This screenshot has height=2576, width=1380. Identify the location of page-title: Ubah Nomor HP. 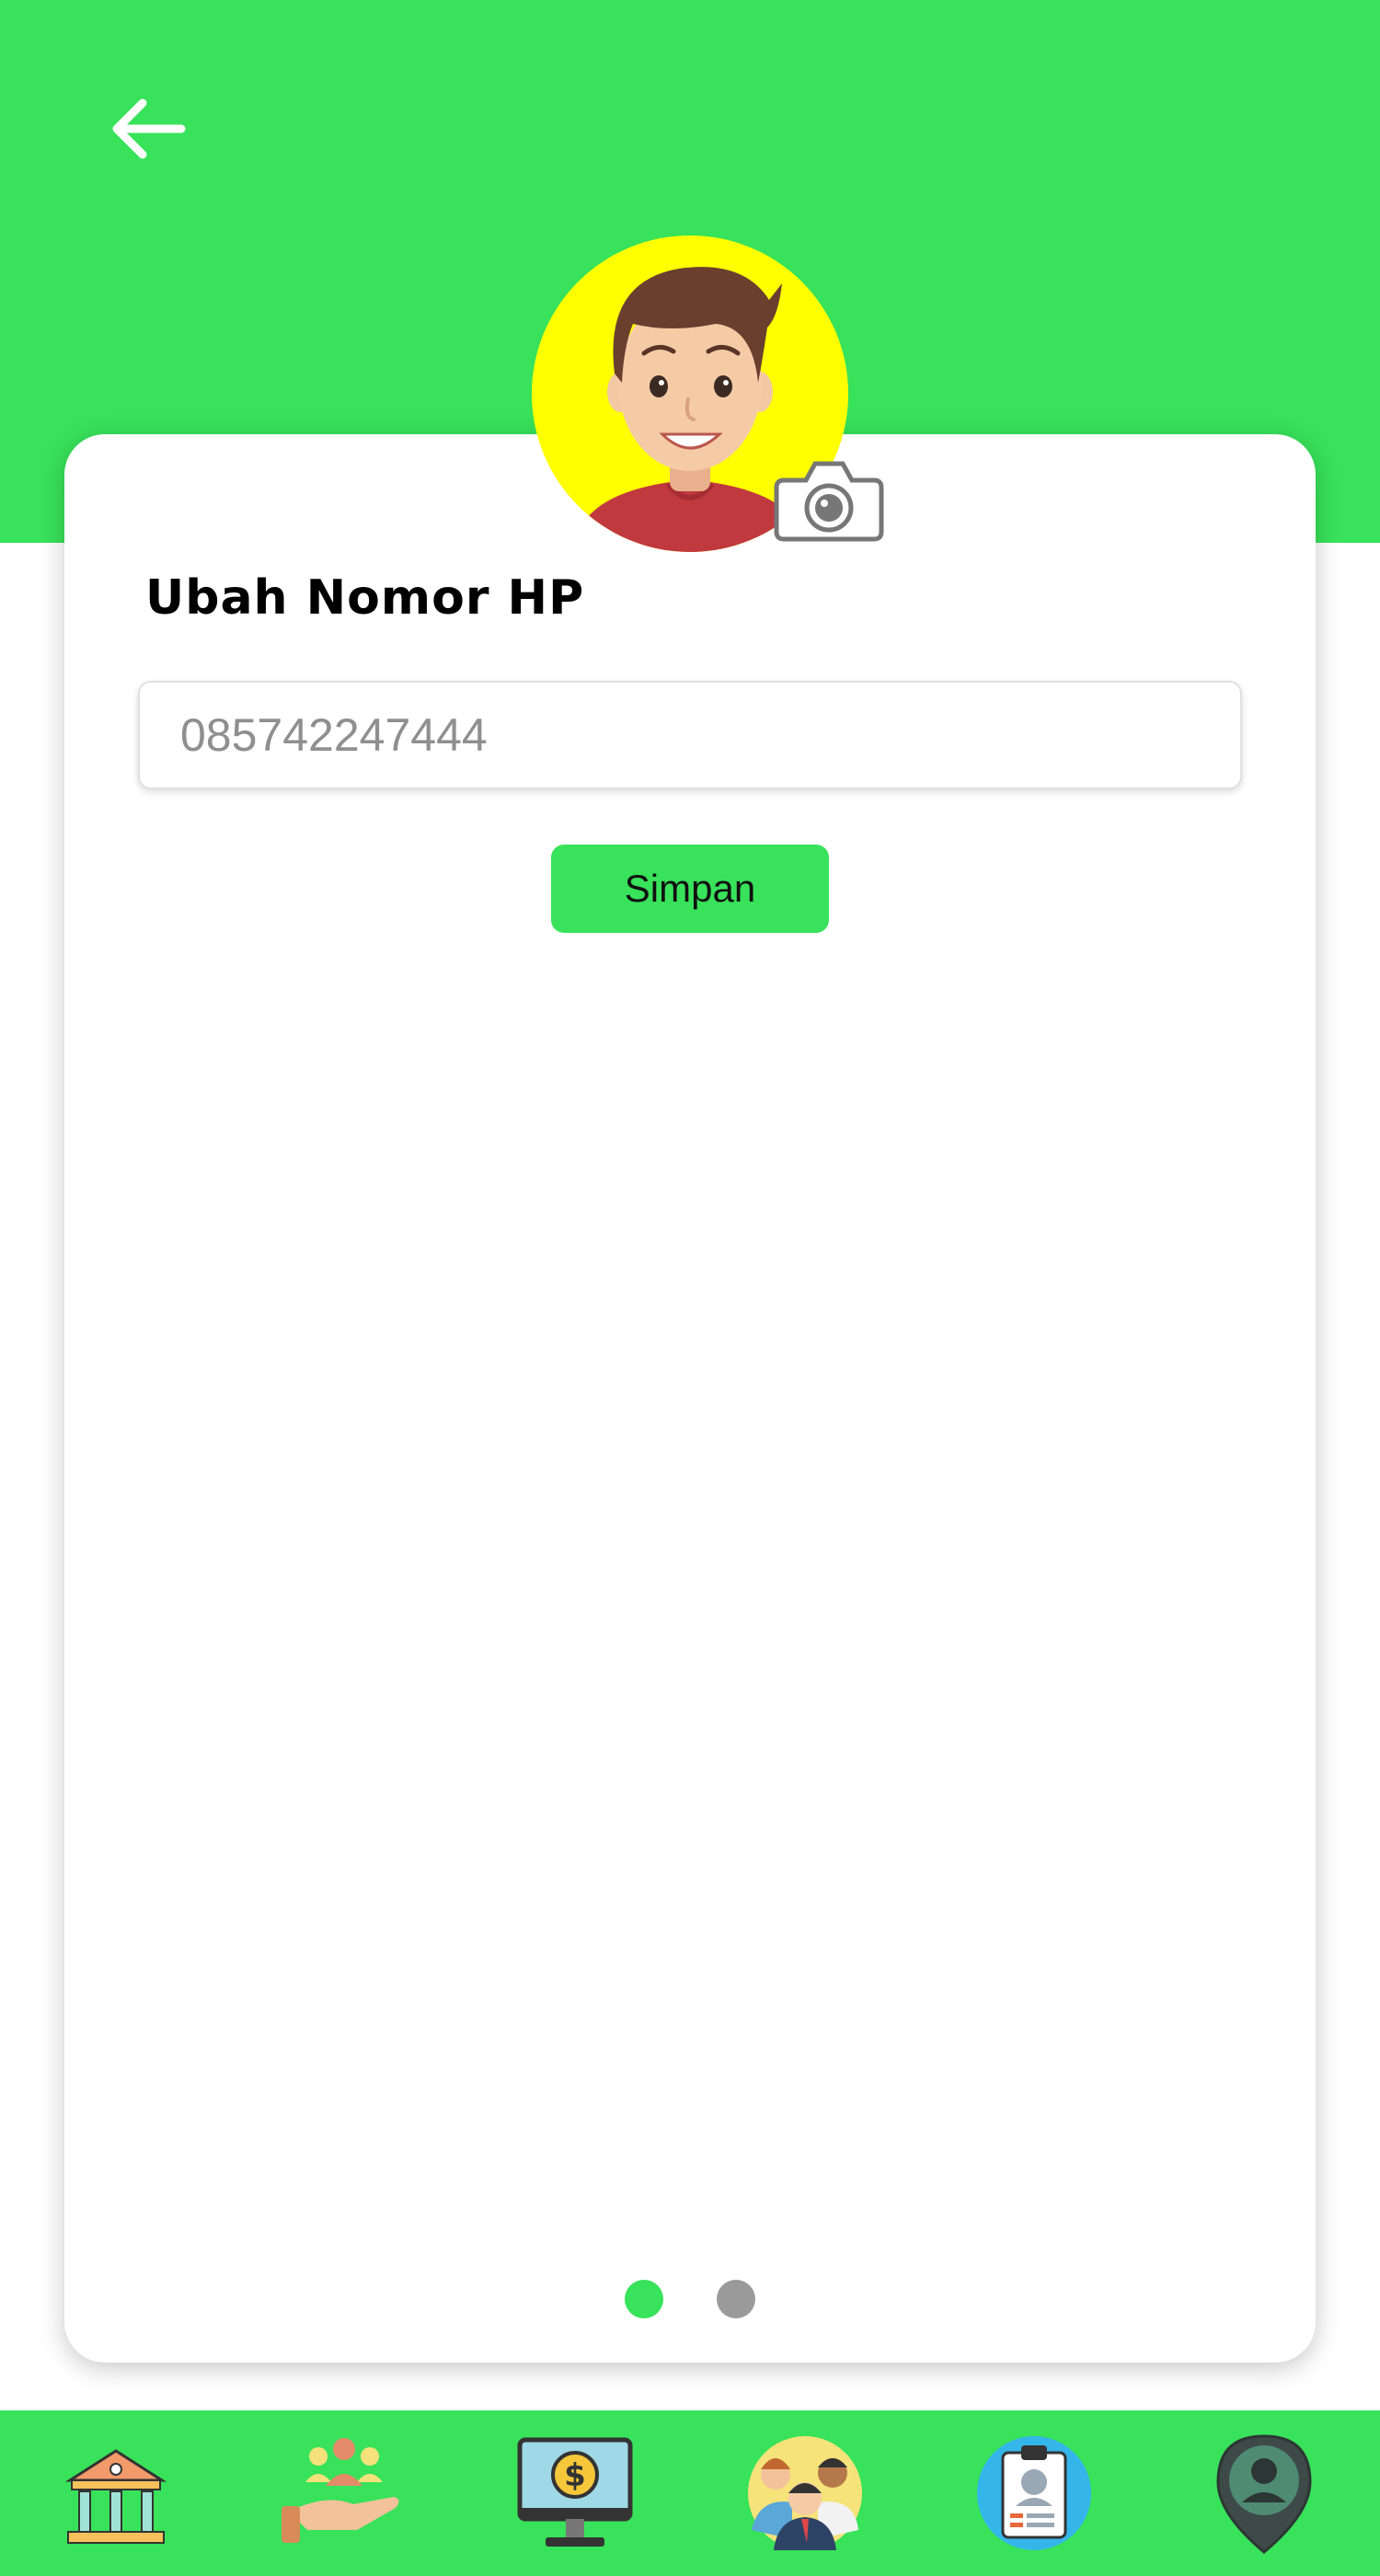
(365, 598).